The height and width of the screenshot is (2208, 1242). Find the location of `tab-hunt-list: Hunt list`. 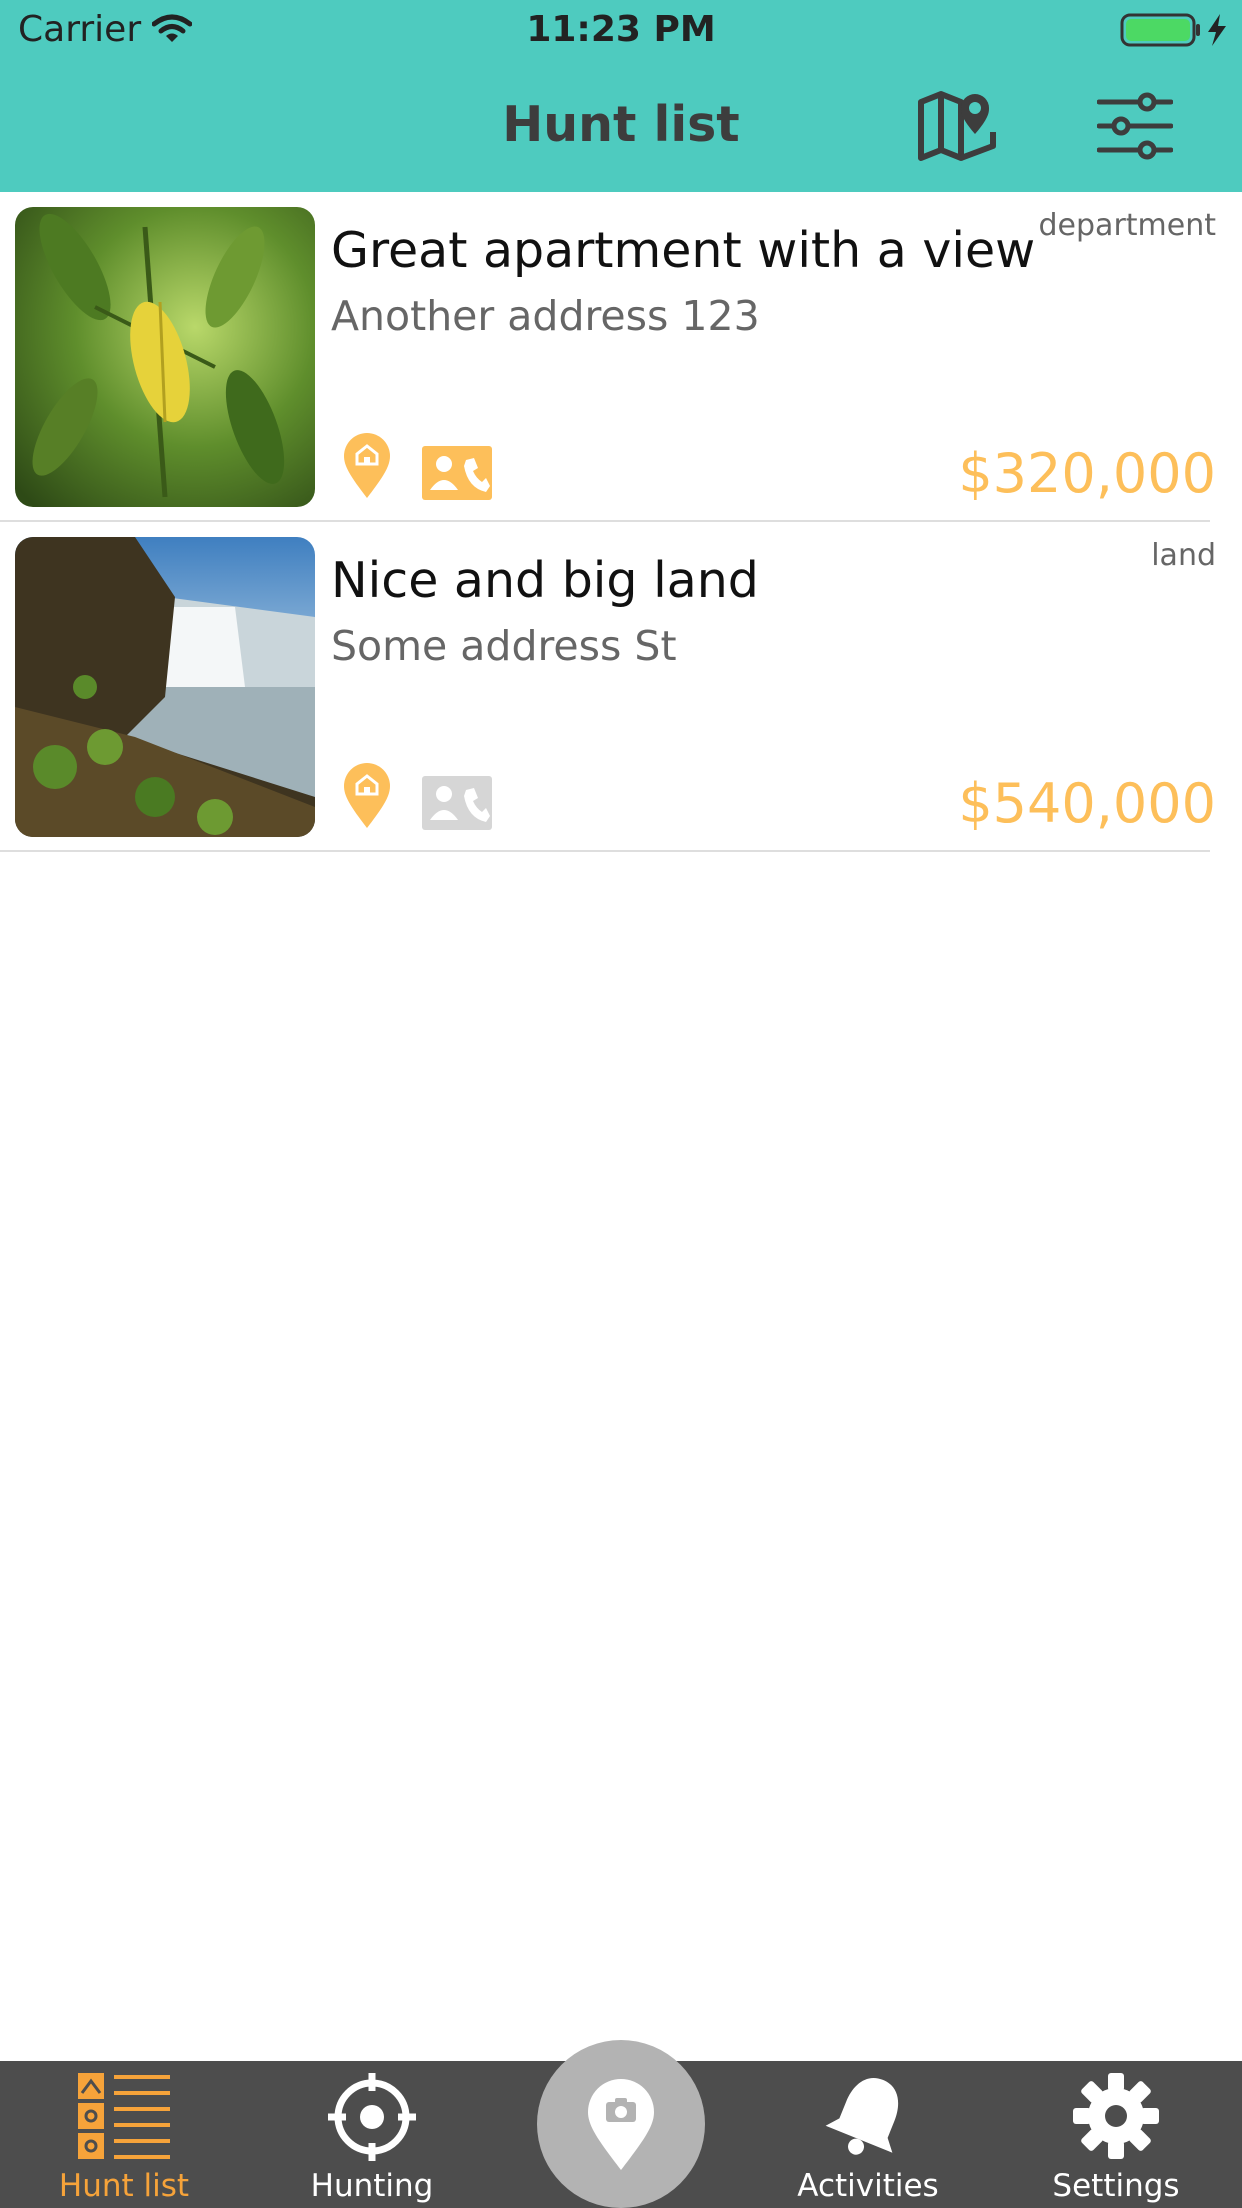

tab-hunt-list: Hunt list is located at coordinates (124, 2134).